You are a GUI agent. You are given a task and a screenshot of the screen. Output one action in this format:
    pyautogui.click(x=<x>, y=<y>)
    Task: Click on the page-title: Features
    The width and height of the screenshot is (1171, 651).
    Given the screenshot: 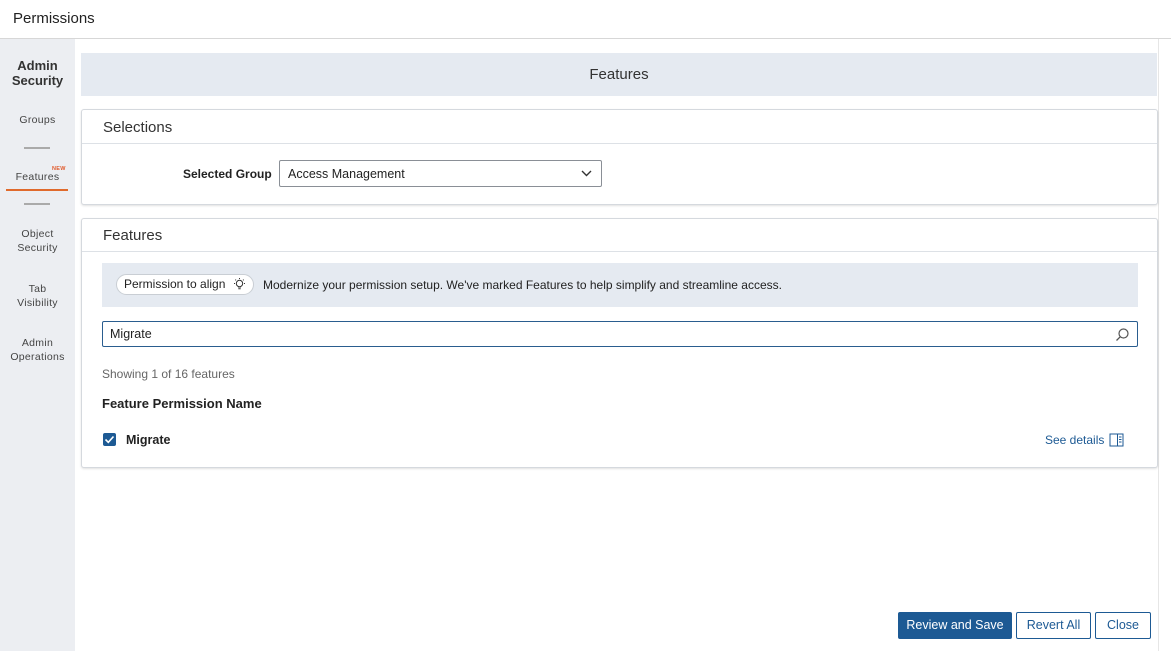 What is the action you would take?
    pyautogui.click(x=619, y=74)
    